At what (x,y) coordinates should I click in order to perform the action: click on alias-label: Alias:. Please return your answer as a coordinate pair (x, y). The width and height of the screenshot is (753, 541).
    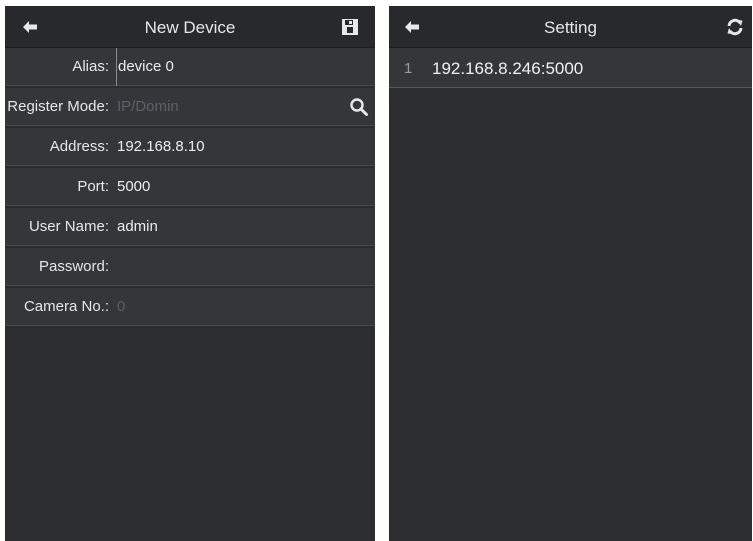
    Looking at the image, I should click on (90, 66).